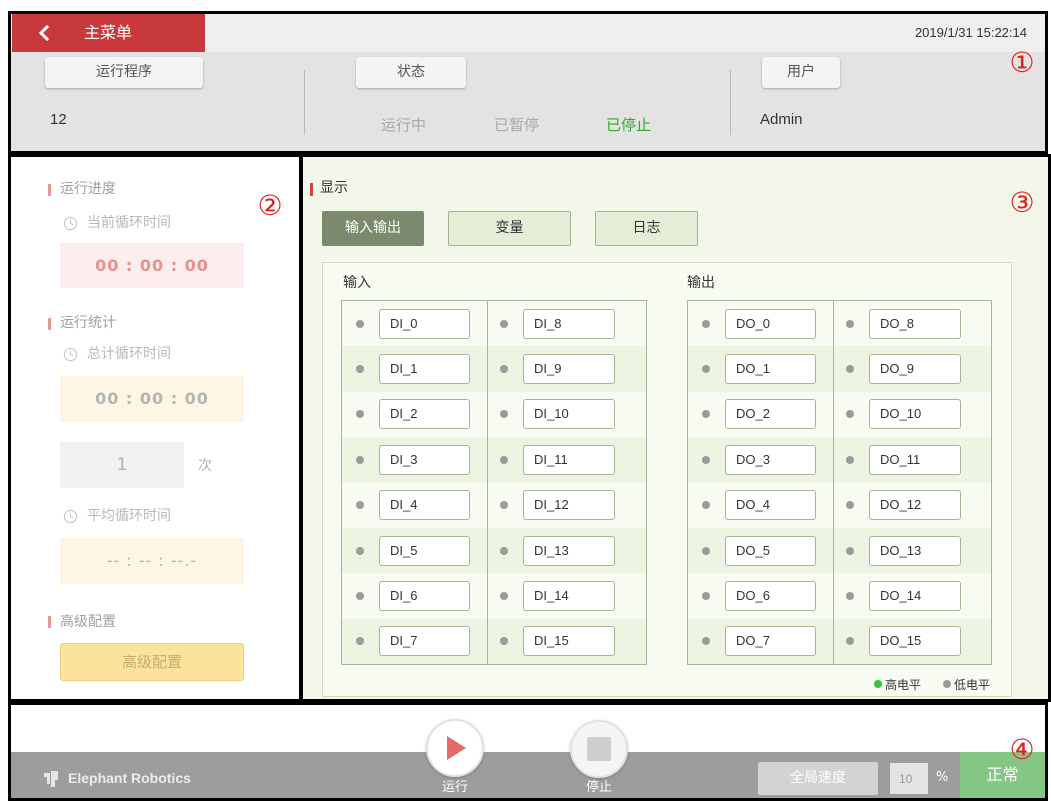 This screenshot has width=1051, height=801. Describe the element at coordinates (129, 354) in the screenshot. I see `total-cycle-label: 总计循环时间` at that location.